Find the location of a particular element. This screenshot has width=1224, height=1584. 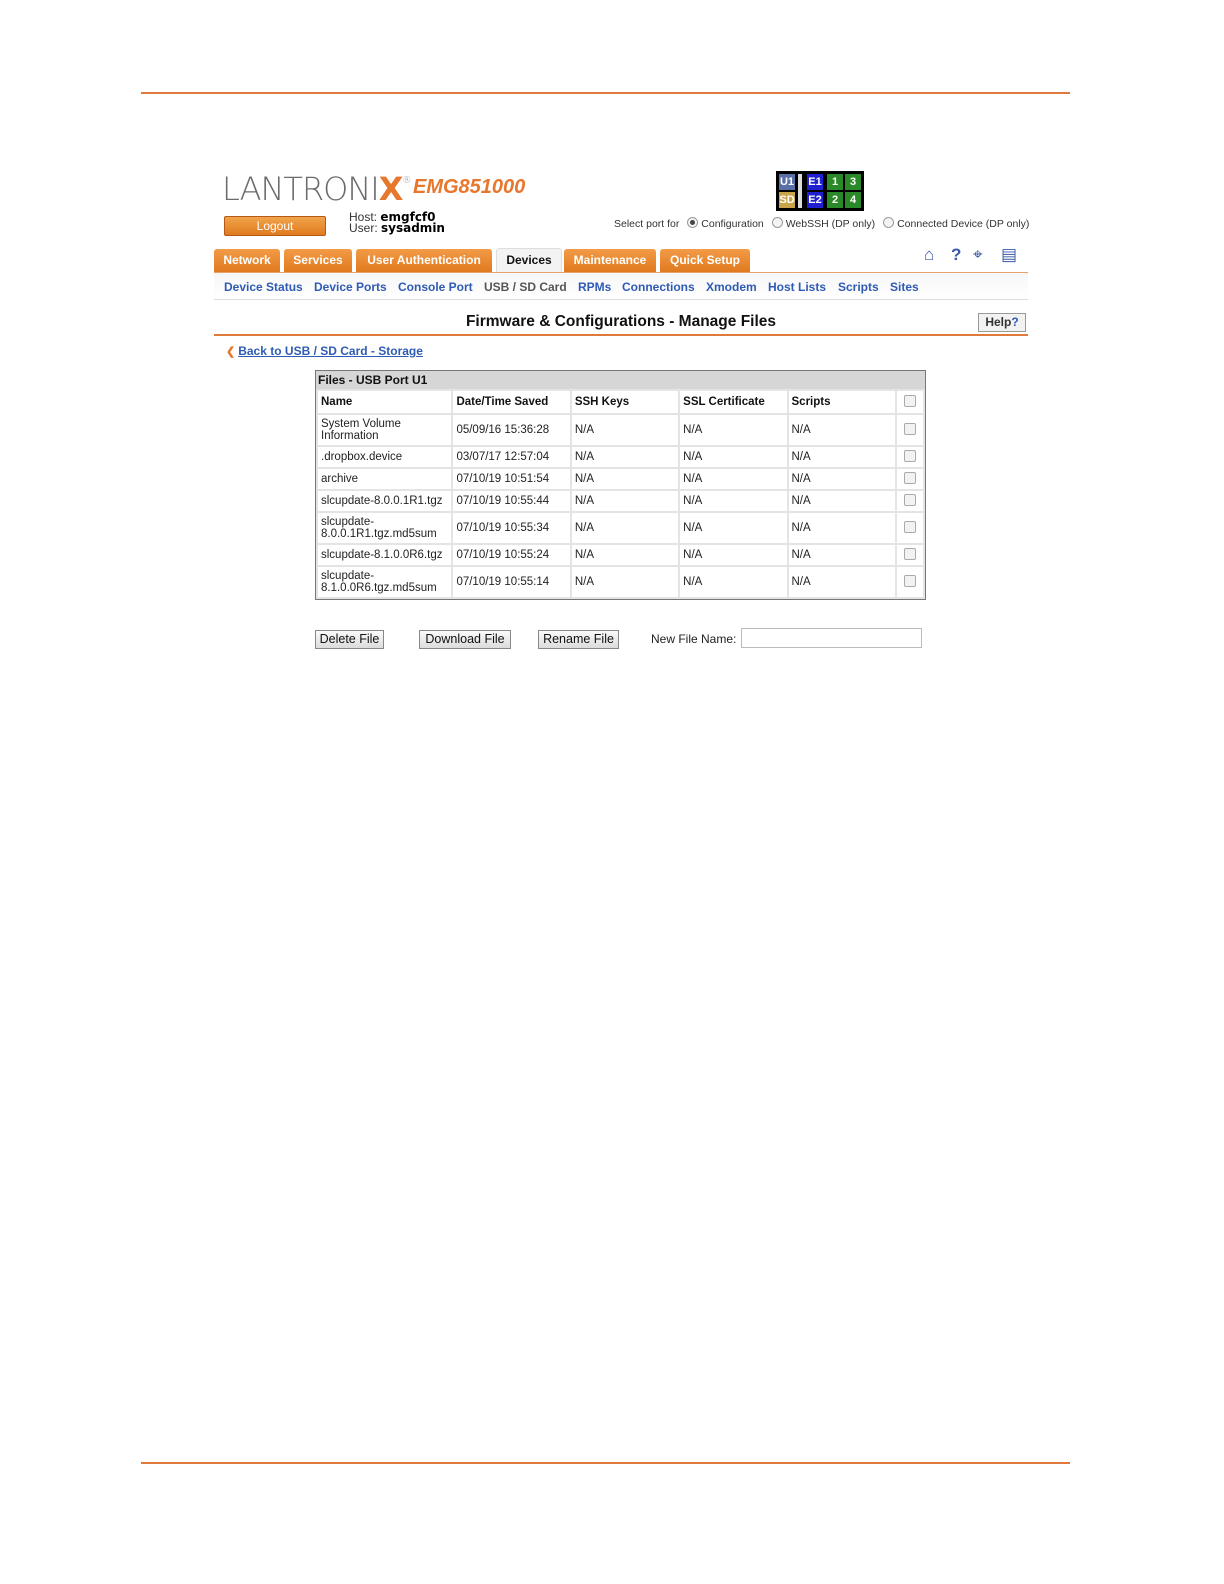

logout-button: Logout is located at coordinates (275, 226).